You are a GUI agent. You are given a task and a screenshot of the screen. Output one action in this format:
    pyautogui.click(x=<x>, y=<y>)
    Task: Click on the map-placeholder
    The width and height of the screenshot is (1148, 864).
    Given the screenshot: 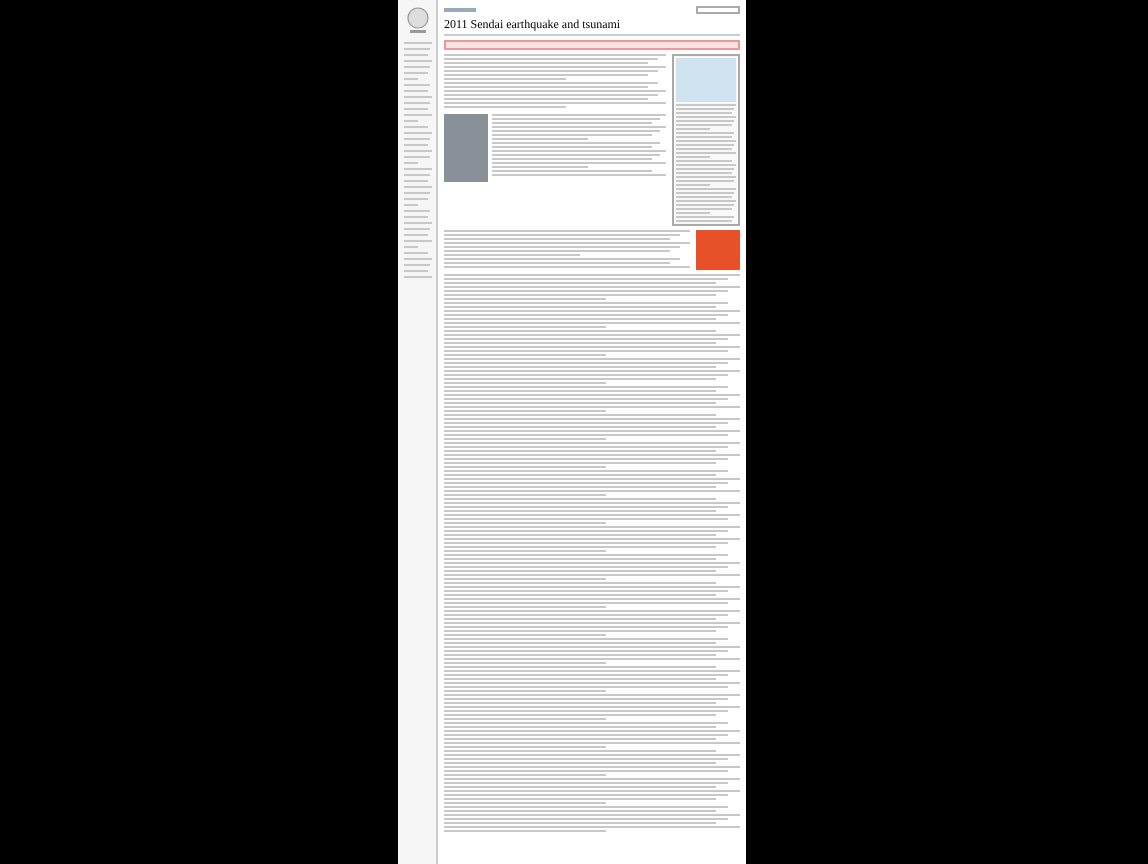 What is the action you would take?
    pyautogui.click(x=706, y=80)
    